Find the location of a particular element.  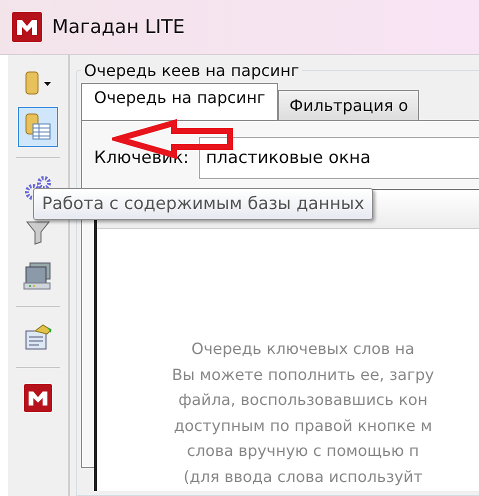

empty-message-line: Вы можете пополнить ее, загру is located at coordinates (303, 375).